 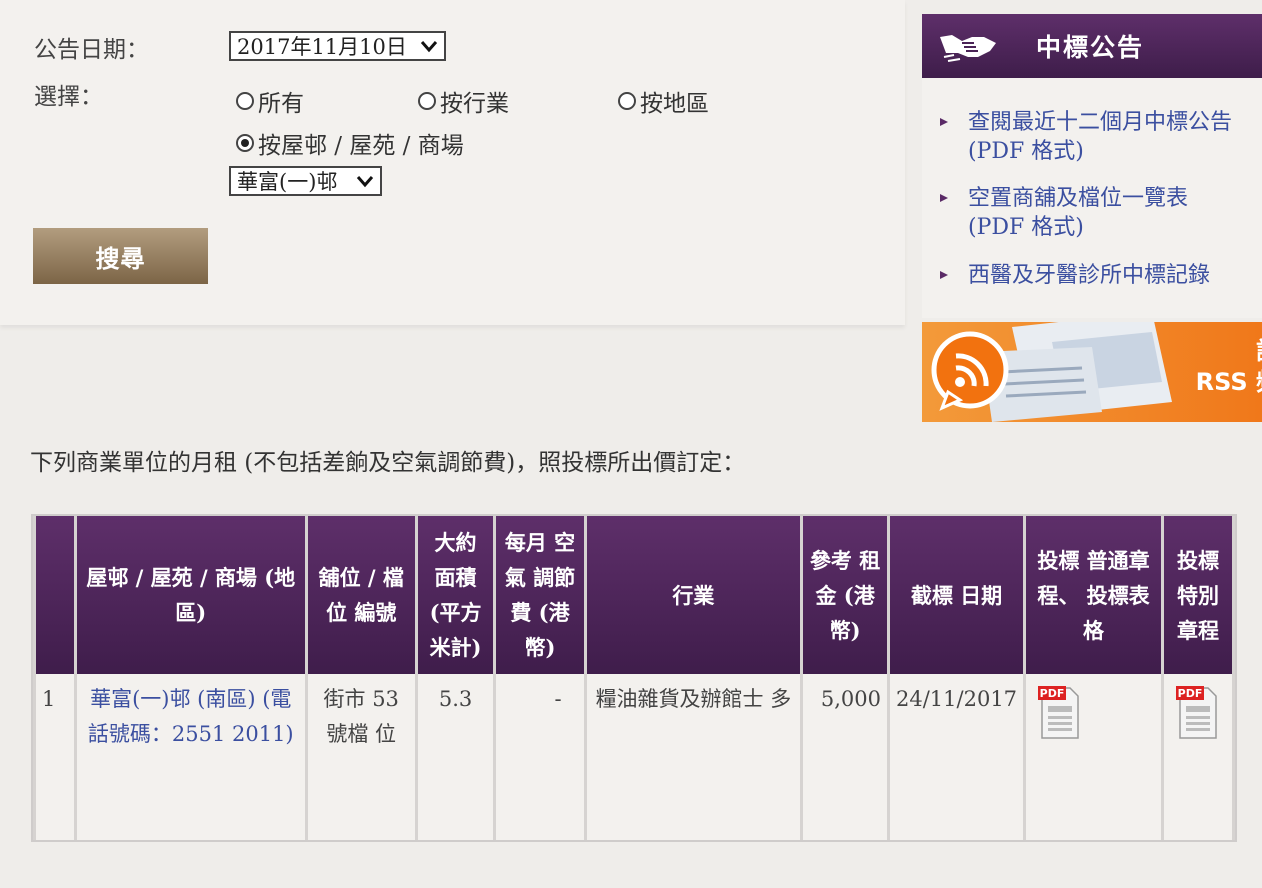 What do you see at coordinates (1229, 351) in the screenshot?
I see `rss-line1: 訂閱` at bounding box center [1229, 351].